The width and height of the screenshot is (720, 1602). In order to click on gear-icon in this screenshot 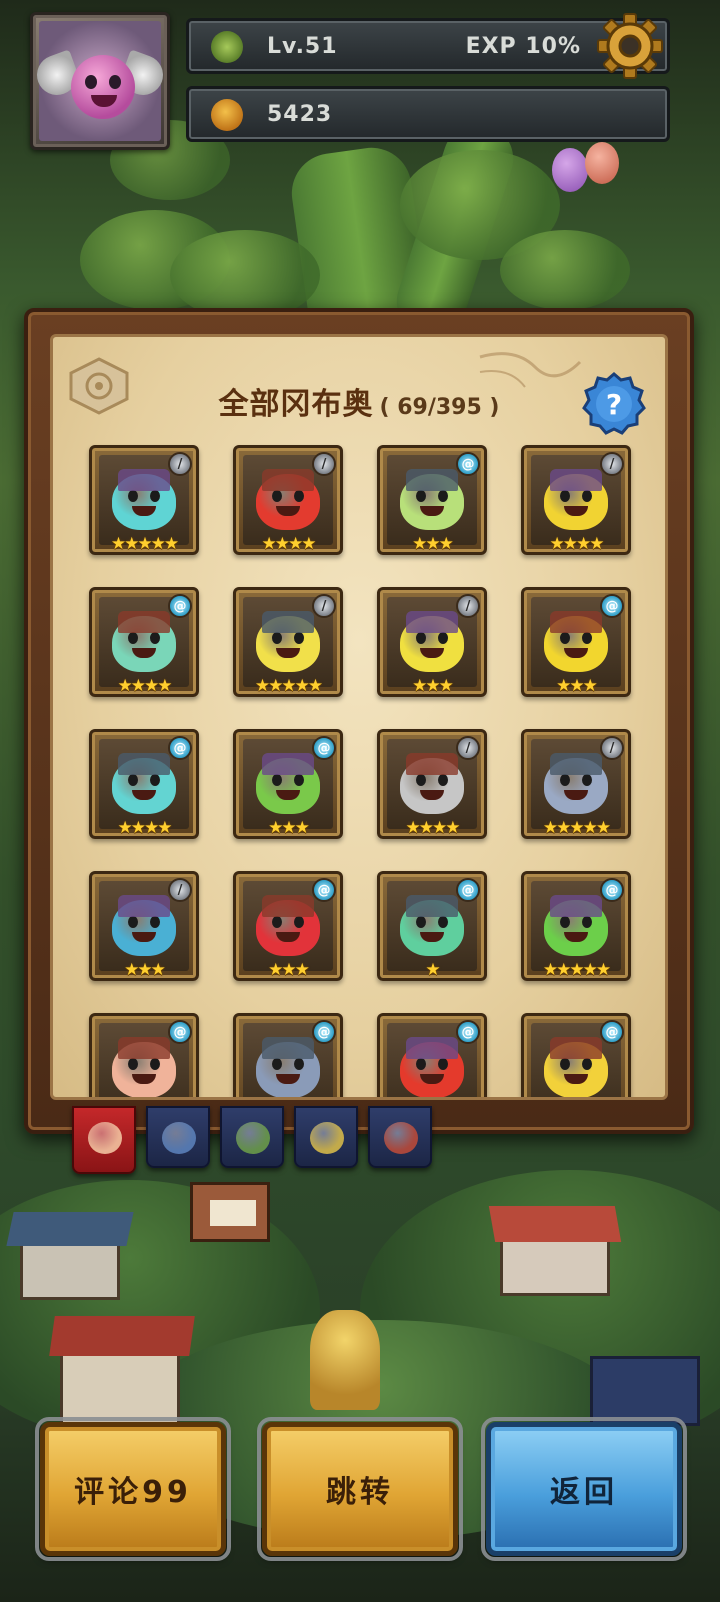, I will do `click(630, 46)`.